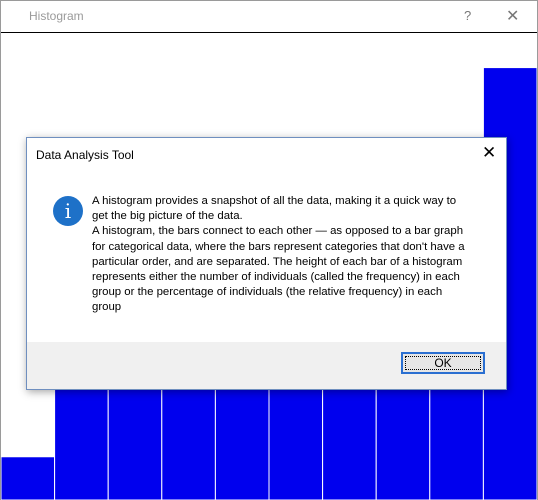  Describe the element at coordinates (56, 16) in the screenshot. I see `window-title: Histogram` at that location.